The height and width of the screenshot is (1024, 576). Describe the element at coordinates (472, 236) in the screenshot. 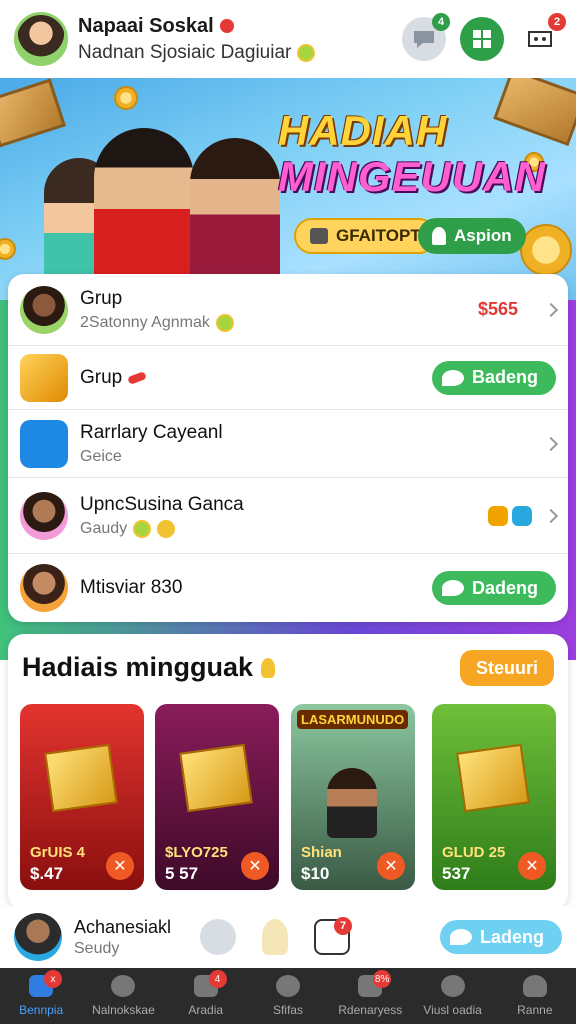

I see `banner-green-button: Aspion` at that location.